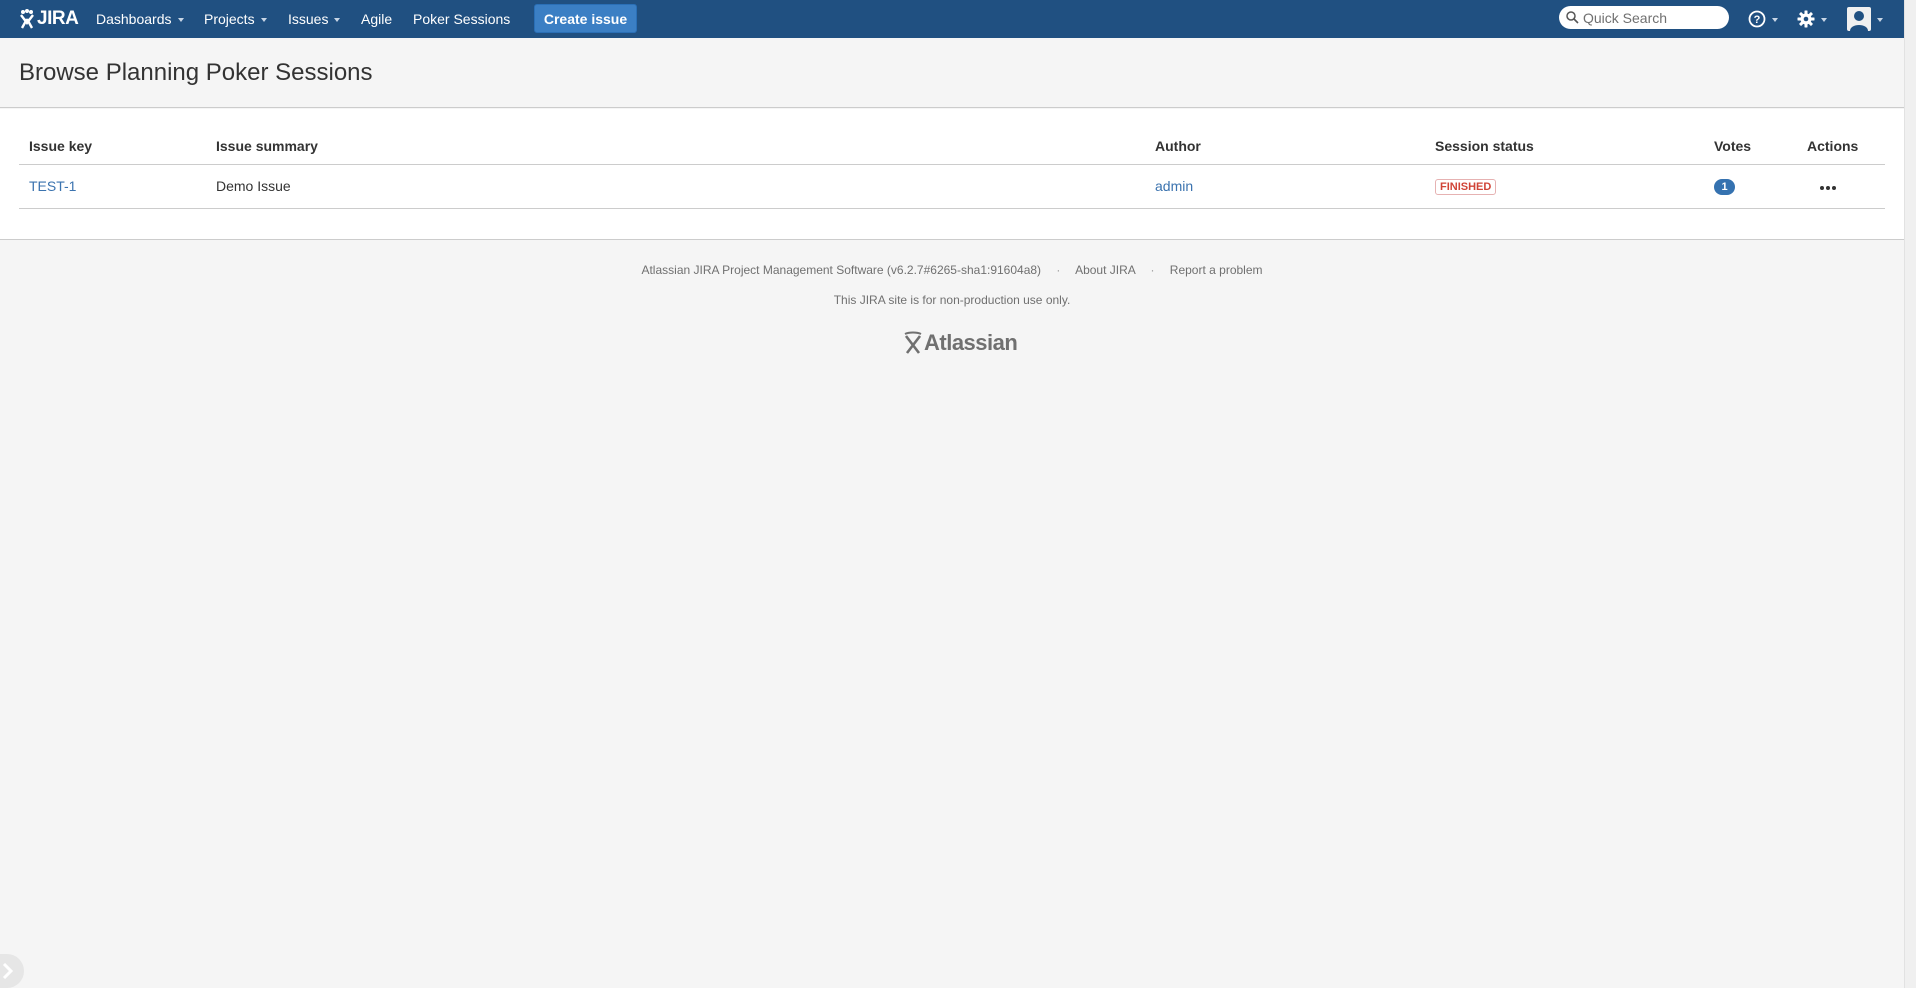  I want to click on issue-key-cell: TEST-1, so click(112, 186).